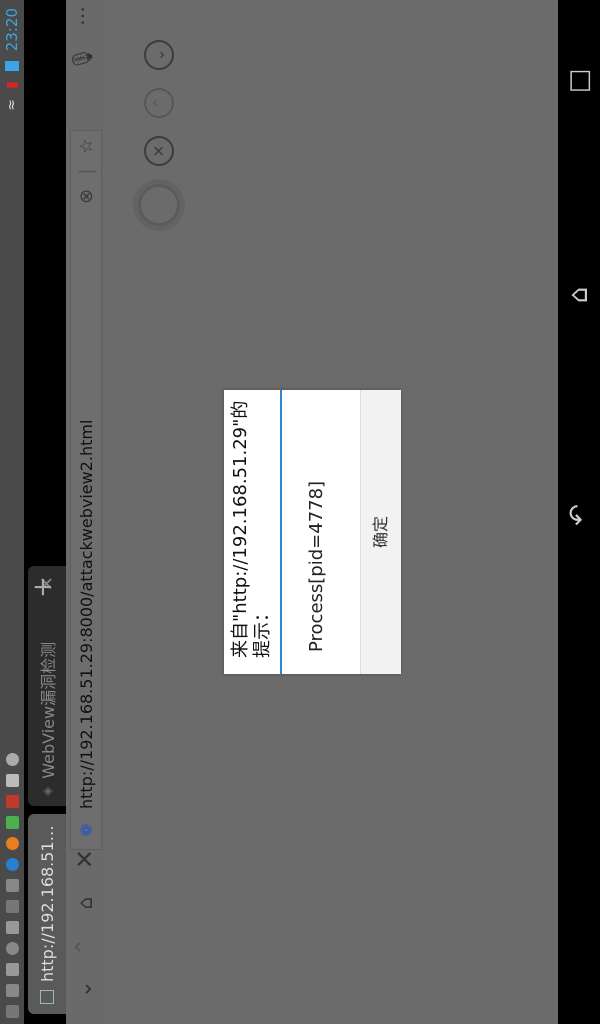  I want to click on check-icon, so click(12, 885).